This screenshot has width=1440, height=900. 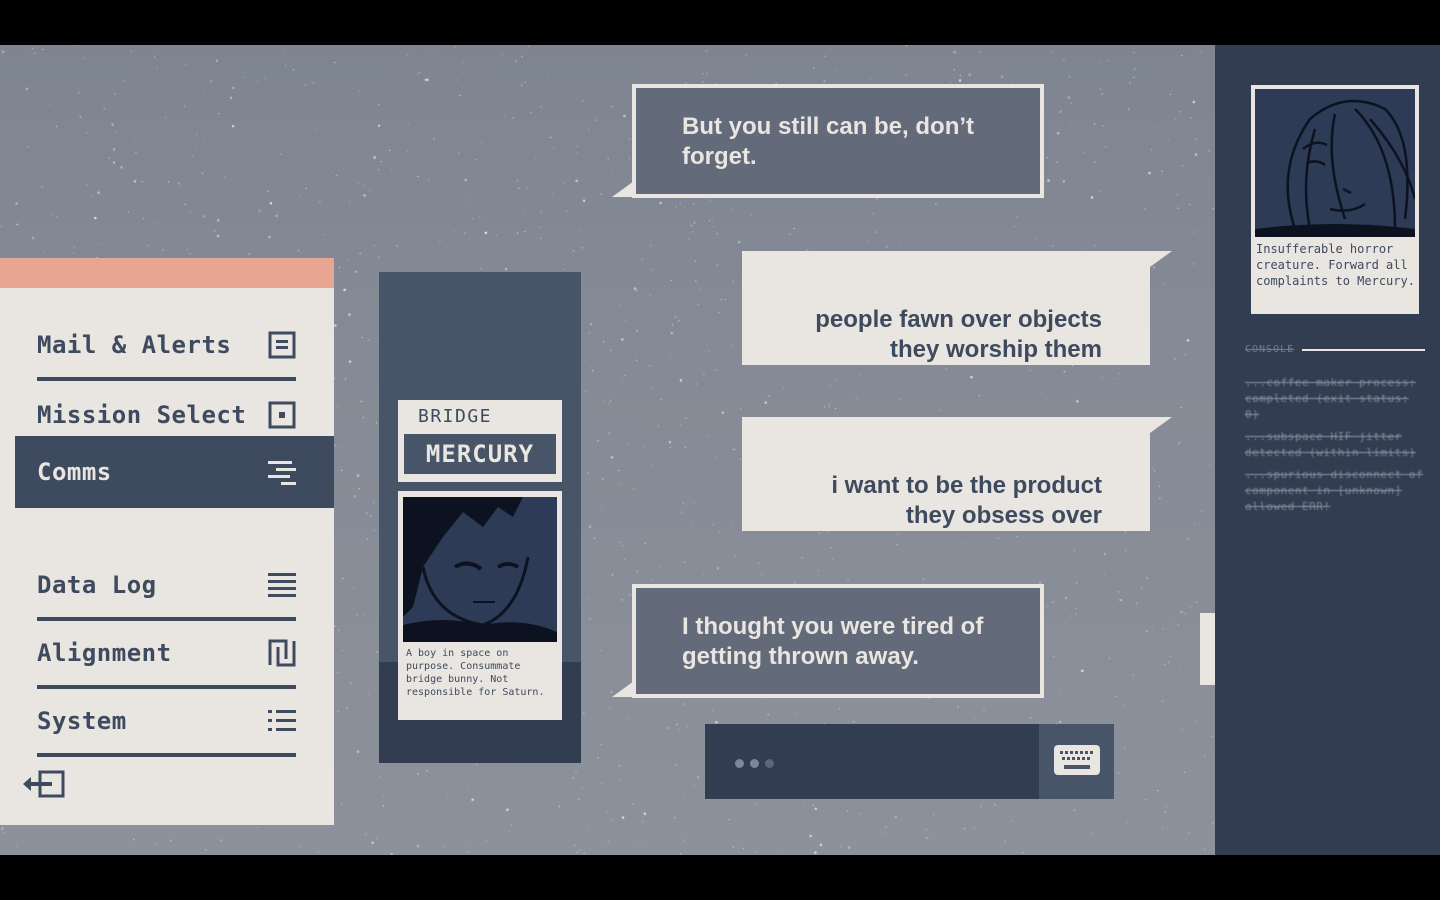 What do you see at coordinates (1335, 163) in the screenshot?
I see `profile-portrait` at bounding box center [1335, 163].